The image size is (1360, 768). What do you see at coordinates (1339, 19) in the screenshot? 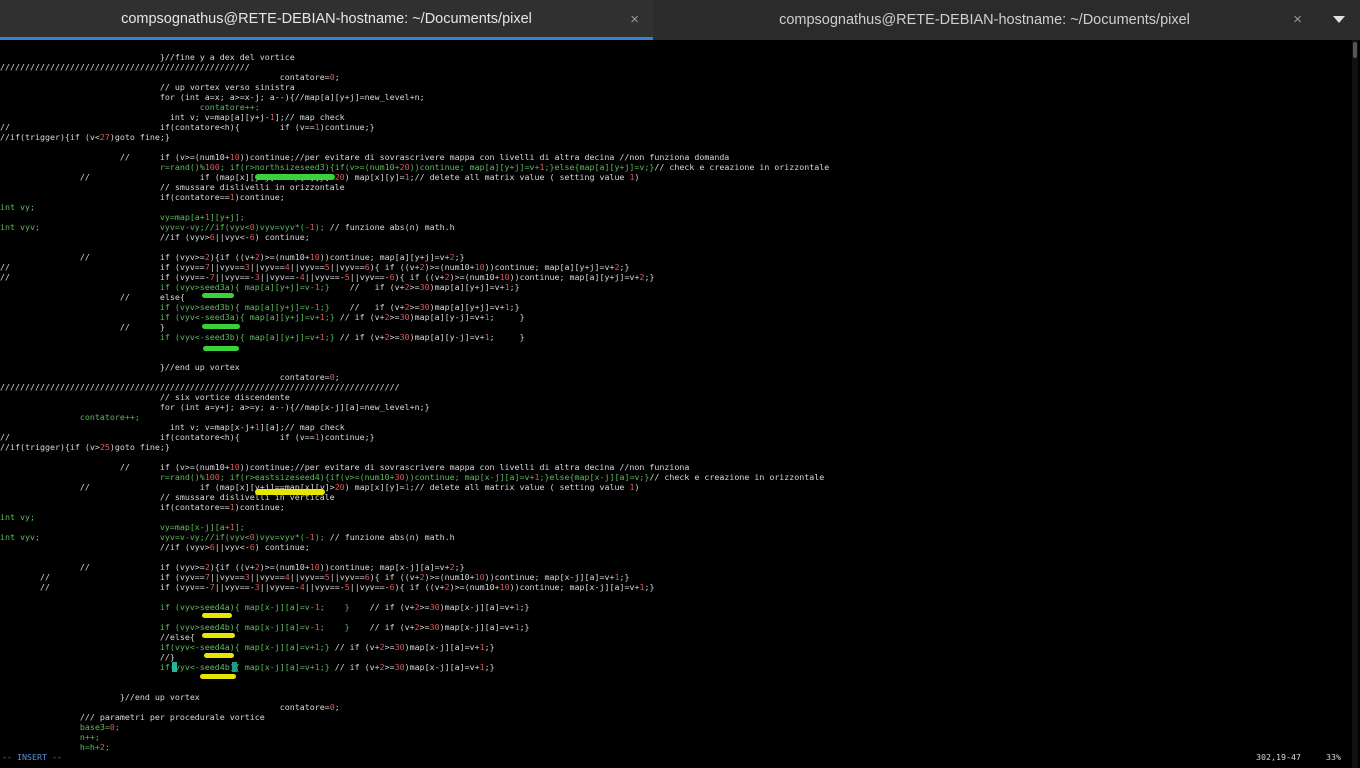
I see `chevron-down-icon` at bounding box center [1339, 19].